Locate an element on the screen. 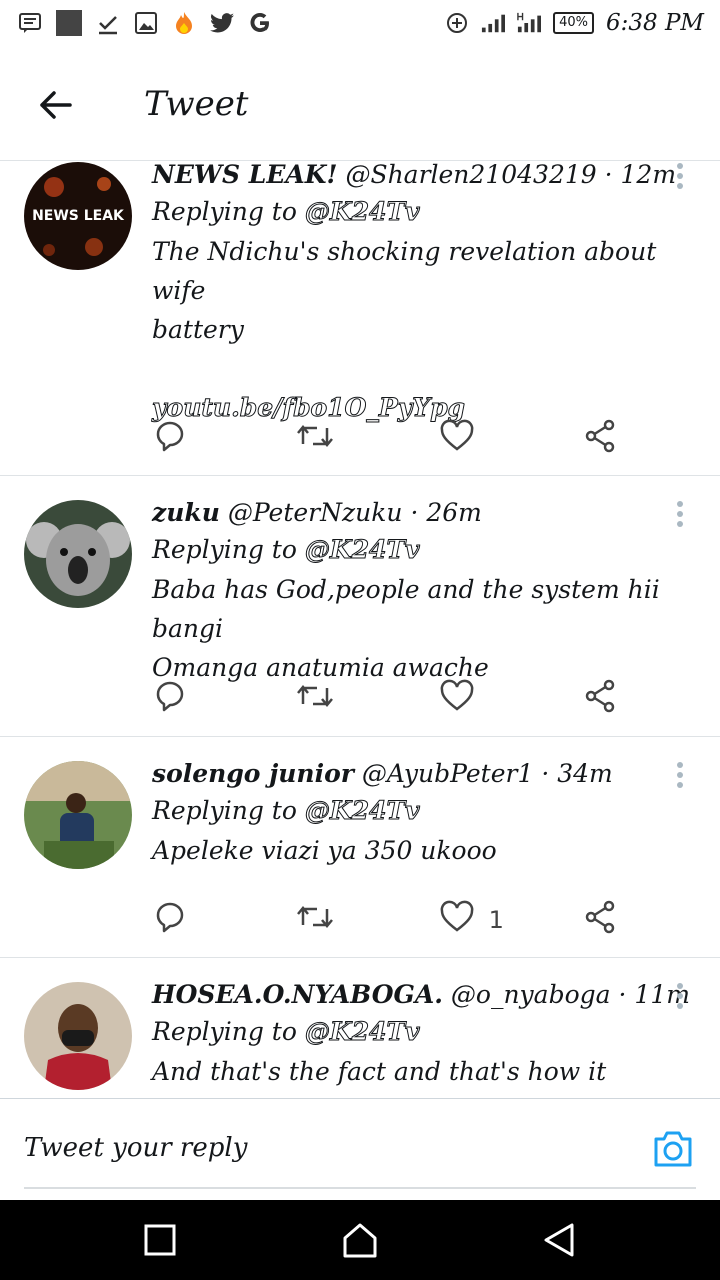 The width and height of the screenshot is (720, 1280). battery-indicator: 40% is located at coordinates (573, 23).